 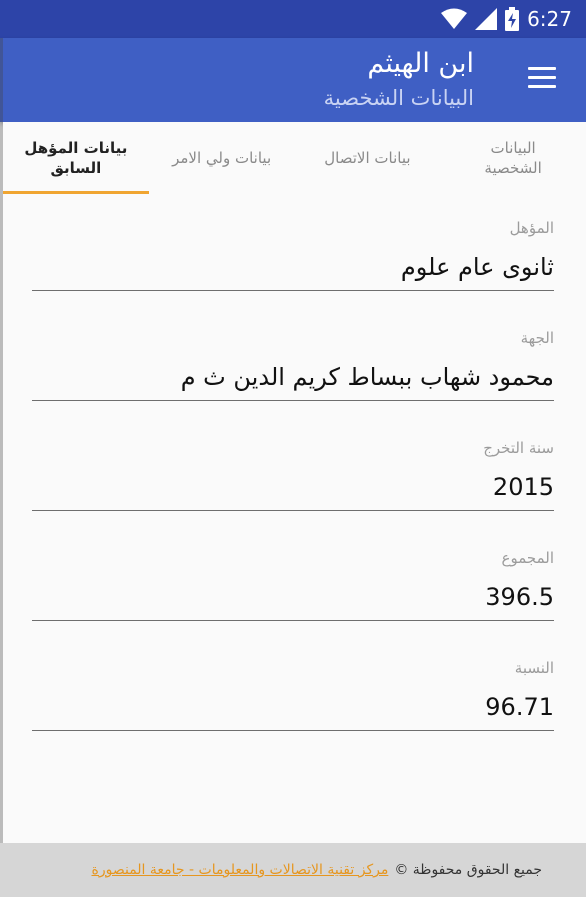 I want to click on field-label: سنة التخرج, so click(x=518, y=448).